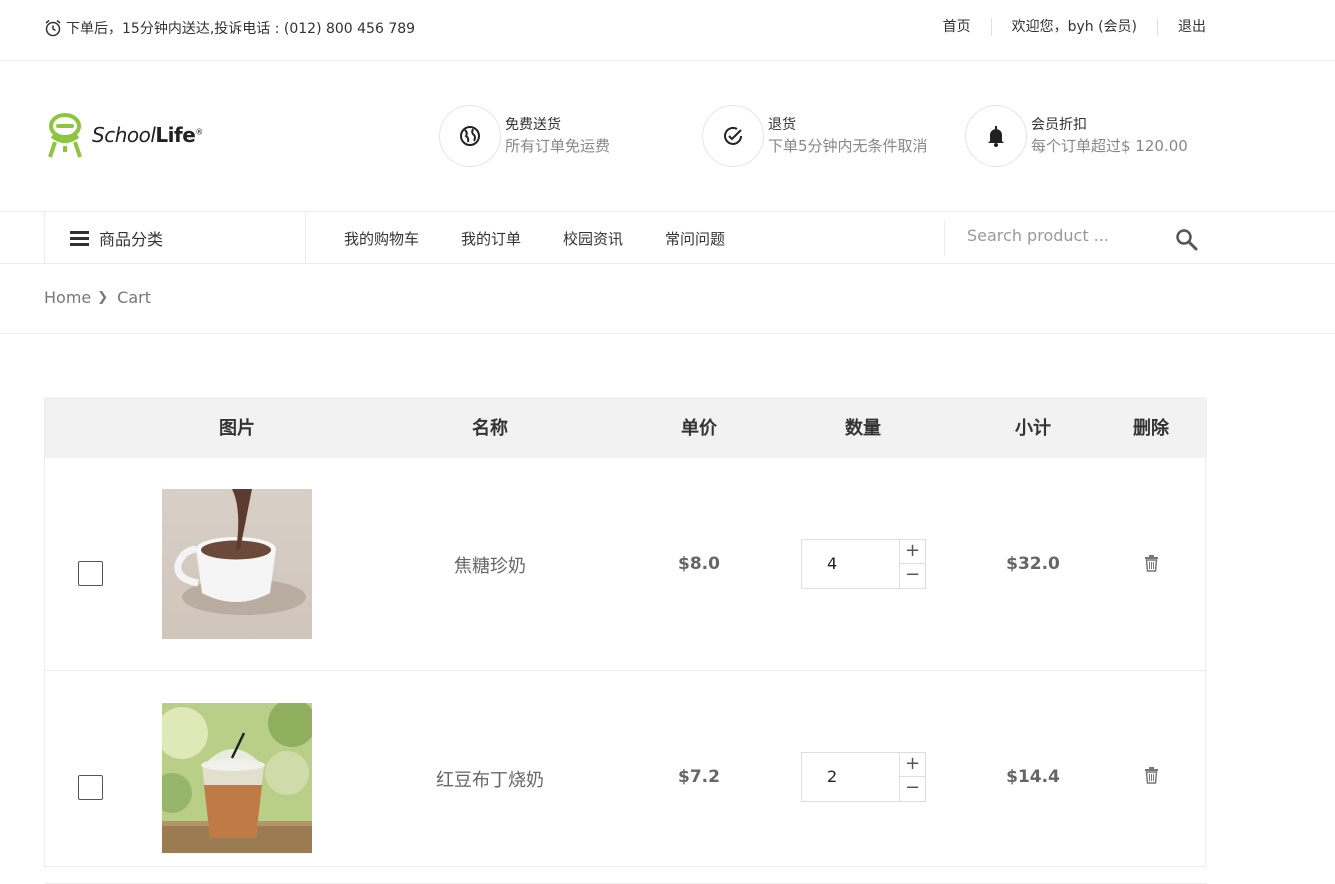 The width and height of the screenshot is (1335, 884). What do you see at coordinates (1033, 777) in the screenshot?
I see `row-subtotal: $14.4` at bounding box center [1033, 777].